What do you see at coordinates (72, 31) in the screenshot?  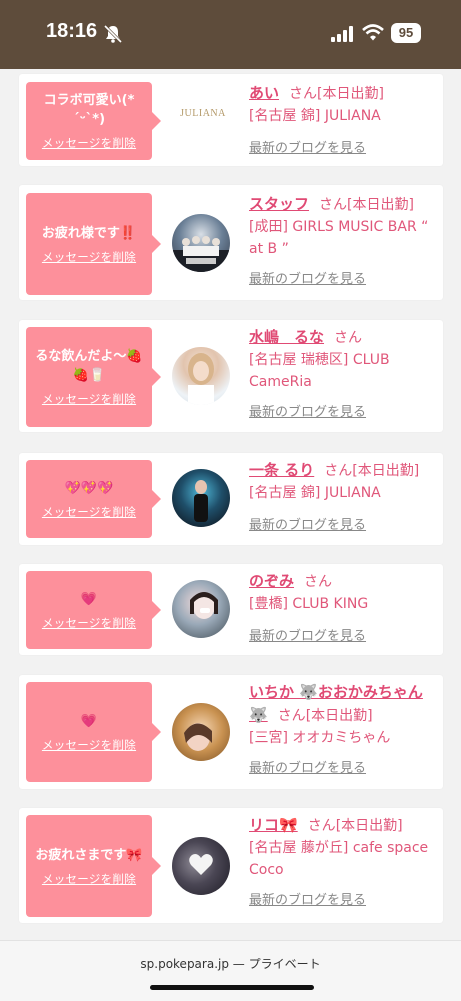 I see `status-time: 18:16` at bounding box center [72, 31].